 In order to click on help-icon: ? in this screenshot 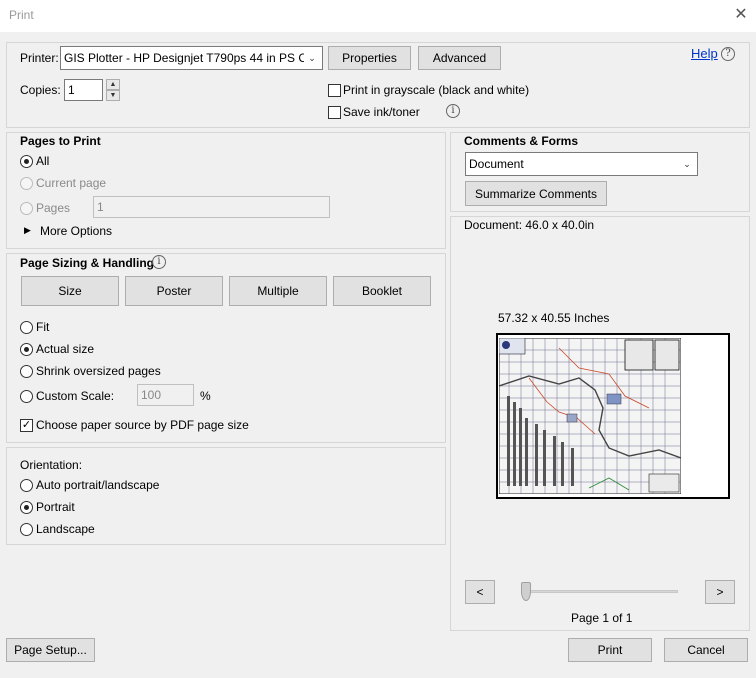, I will do `click(728, 54)`.